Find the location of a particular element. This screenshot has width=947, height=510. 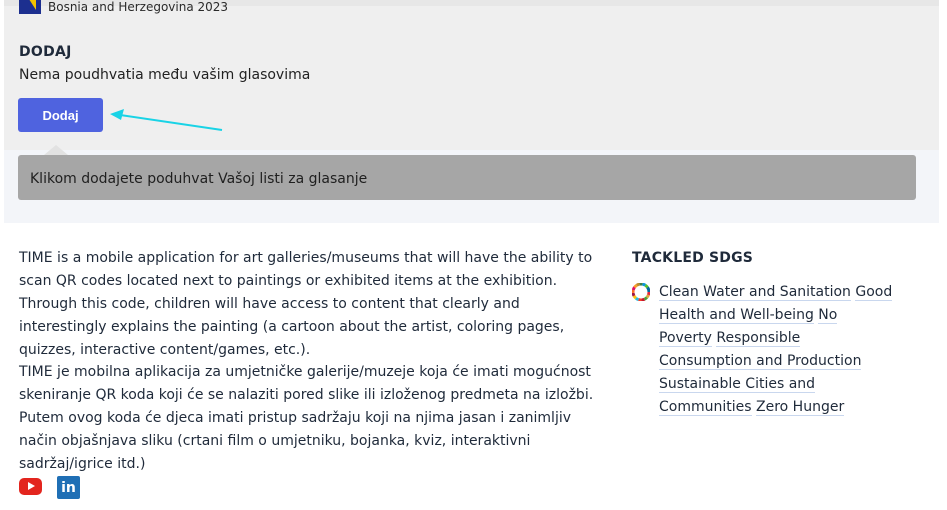

linkedin-icon: in is located at coordinates (68, 487).